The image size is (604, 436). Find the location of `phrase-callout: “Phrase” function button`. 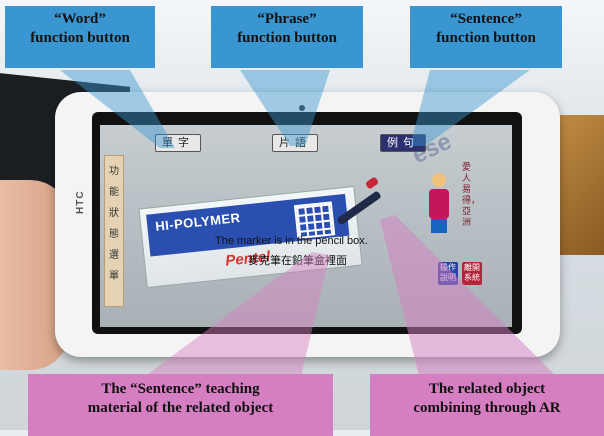

phrase-callout: “Phrase” function button is located at coordinates (287, 37).